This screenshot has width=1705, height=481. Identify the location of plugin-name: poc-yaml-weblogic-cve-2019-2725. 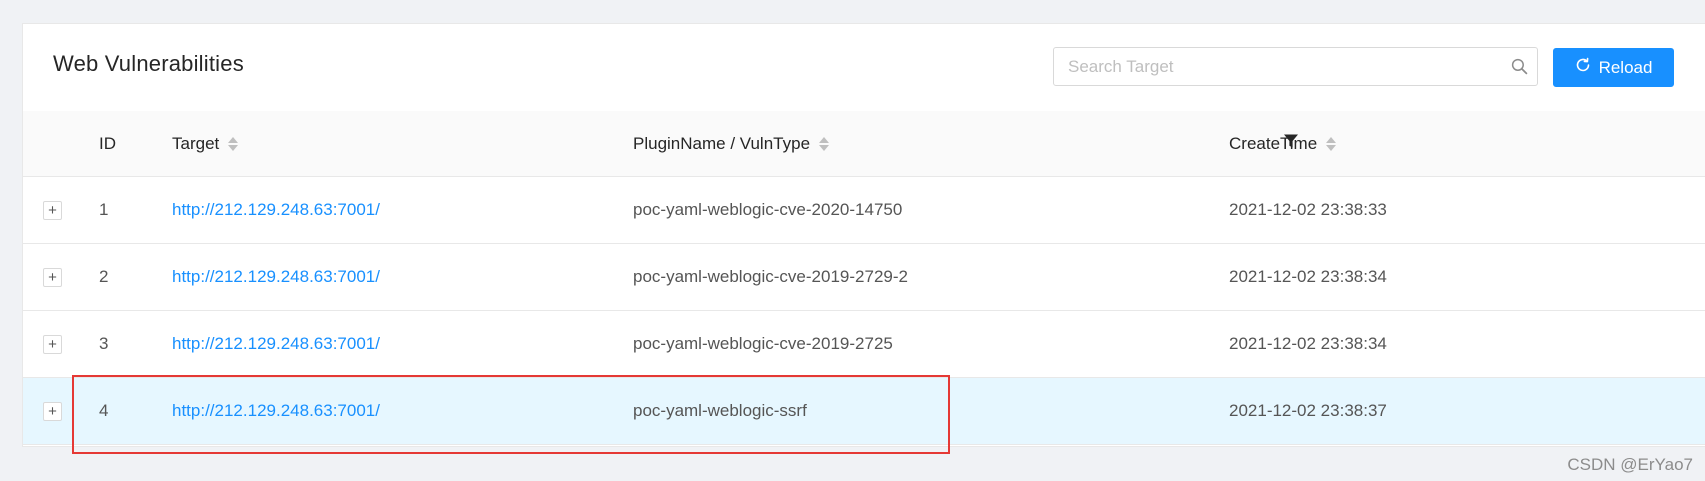
(763, 343).